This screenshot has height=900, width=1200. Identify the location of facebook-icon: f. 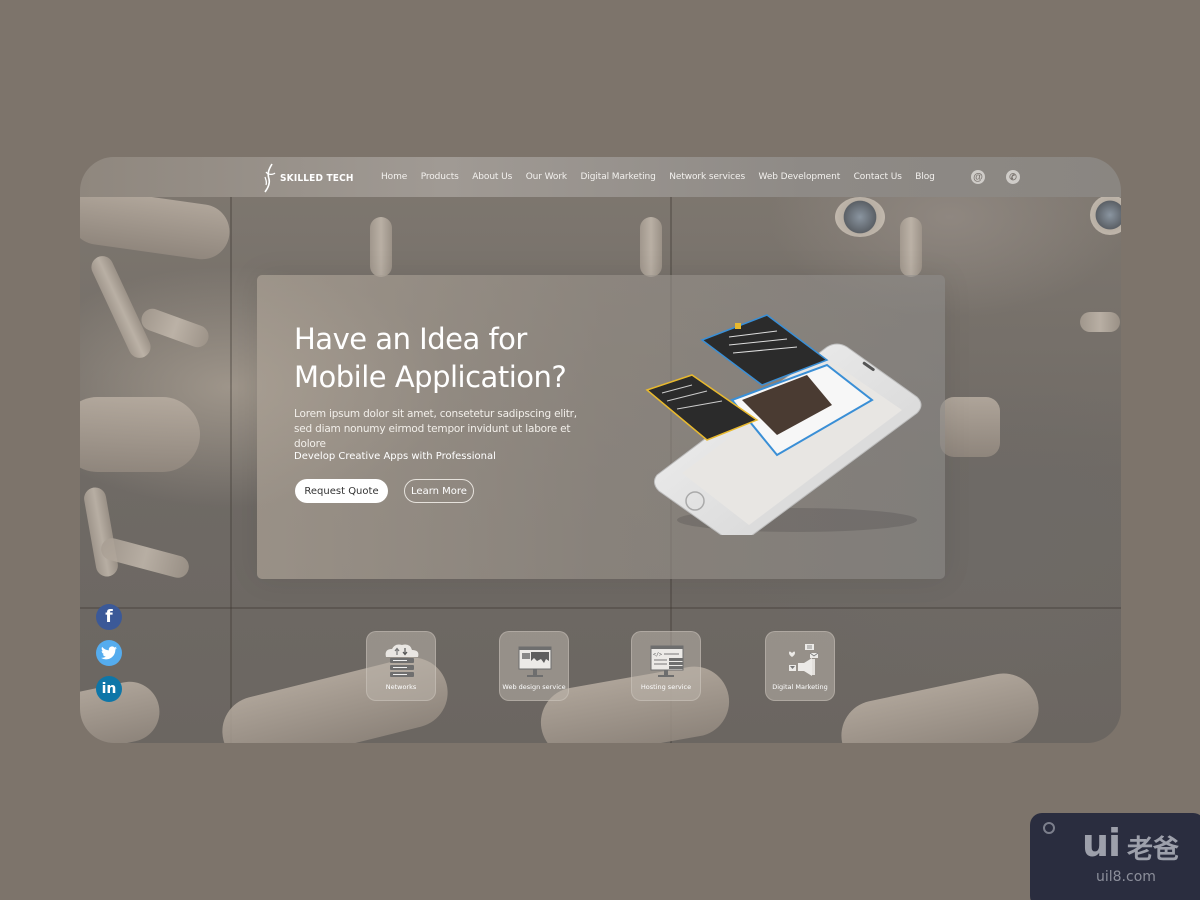
(109, 617).